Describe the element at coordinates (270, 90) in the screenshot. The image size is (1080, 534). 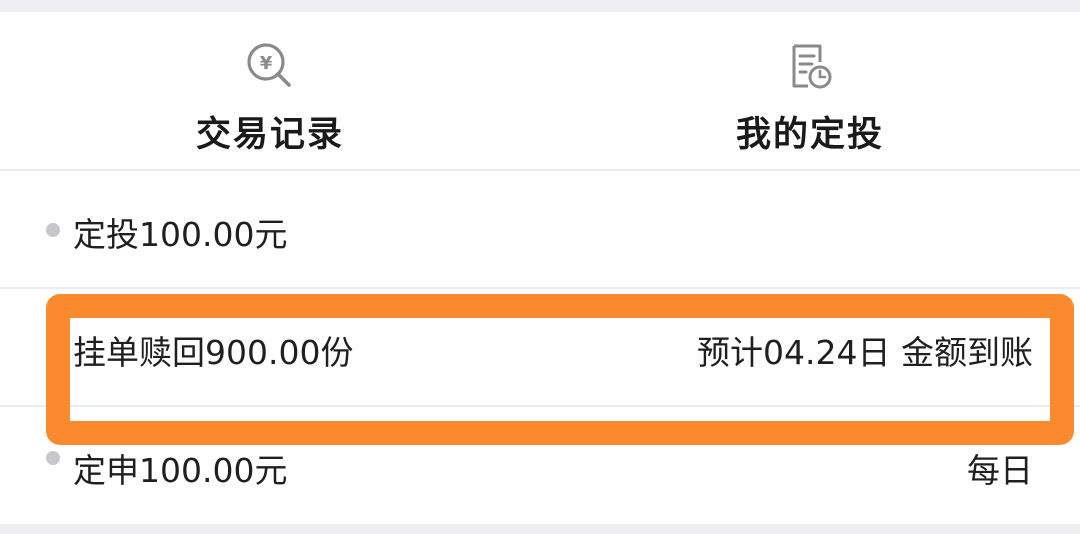
I see `transaction-records-button: ¥ 交易记录` at that location.